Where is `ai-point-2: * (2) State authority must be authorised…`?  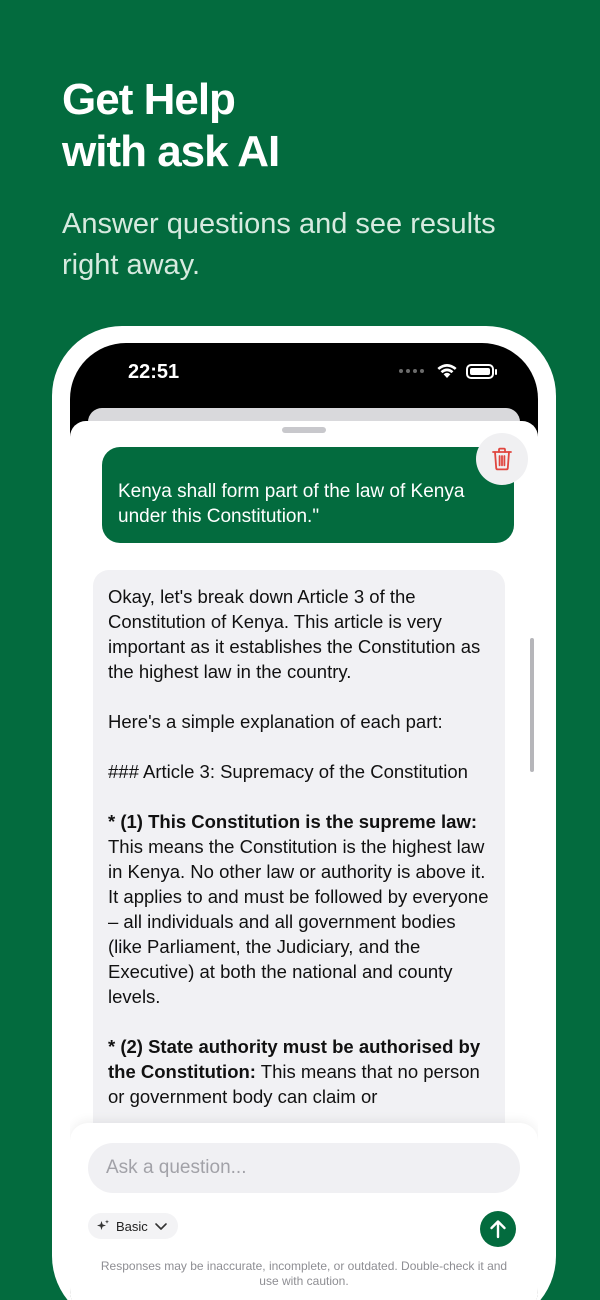
ai-point-2: * (2) State authority must be authorised… is located at coordinates (299, 1071).